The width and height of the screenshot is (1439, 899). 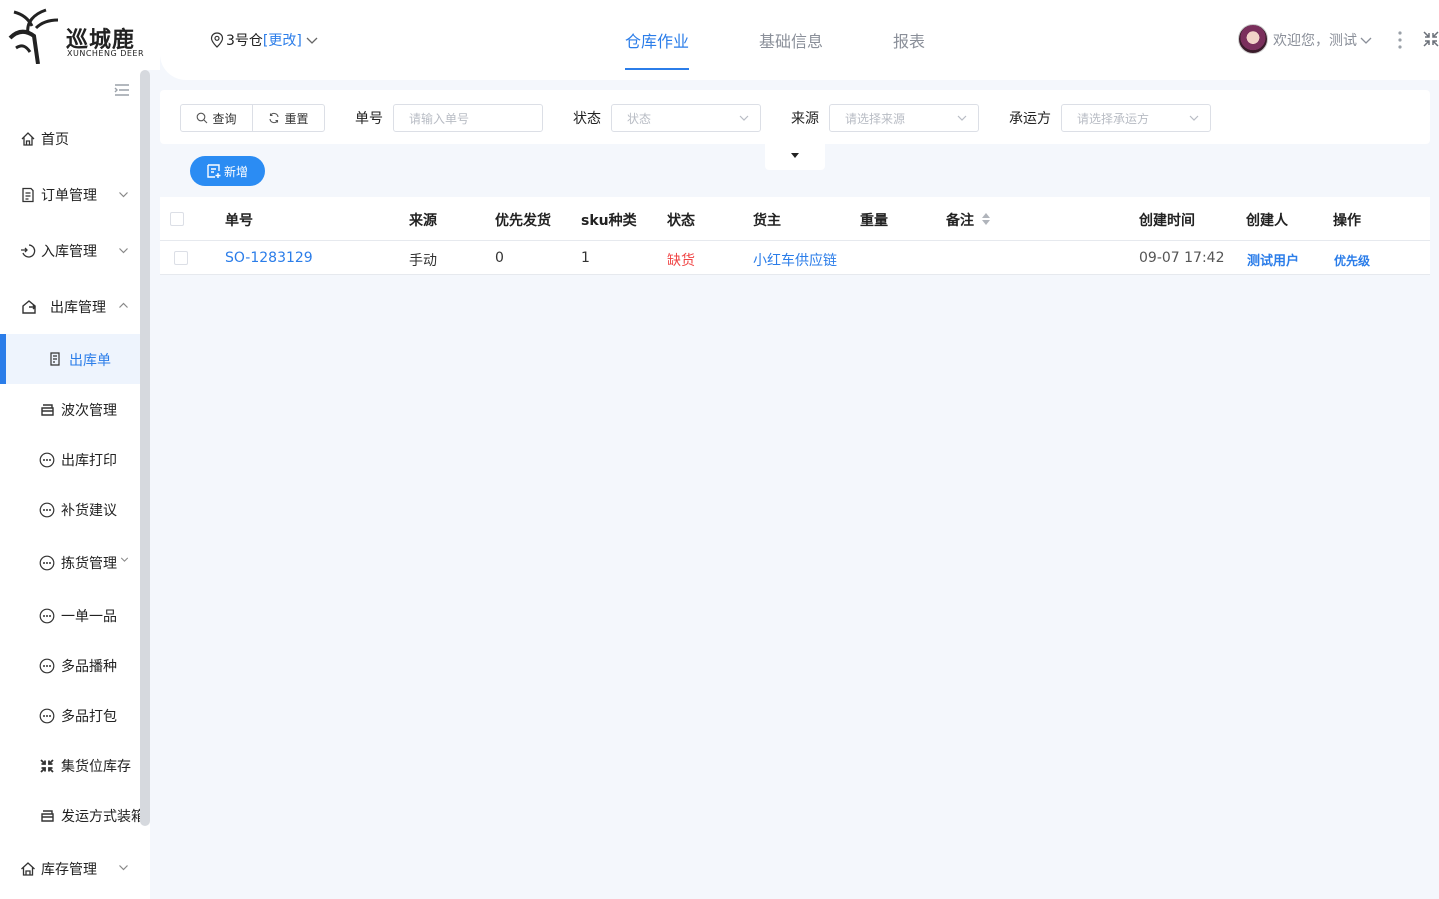 I want to click on sidebar-item-label: 拣货管理, so click(x=89, y=564).